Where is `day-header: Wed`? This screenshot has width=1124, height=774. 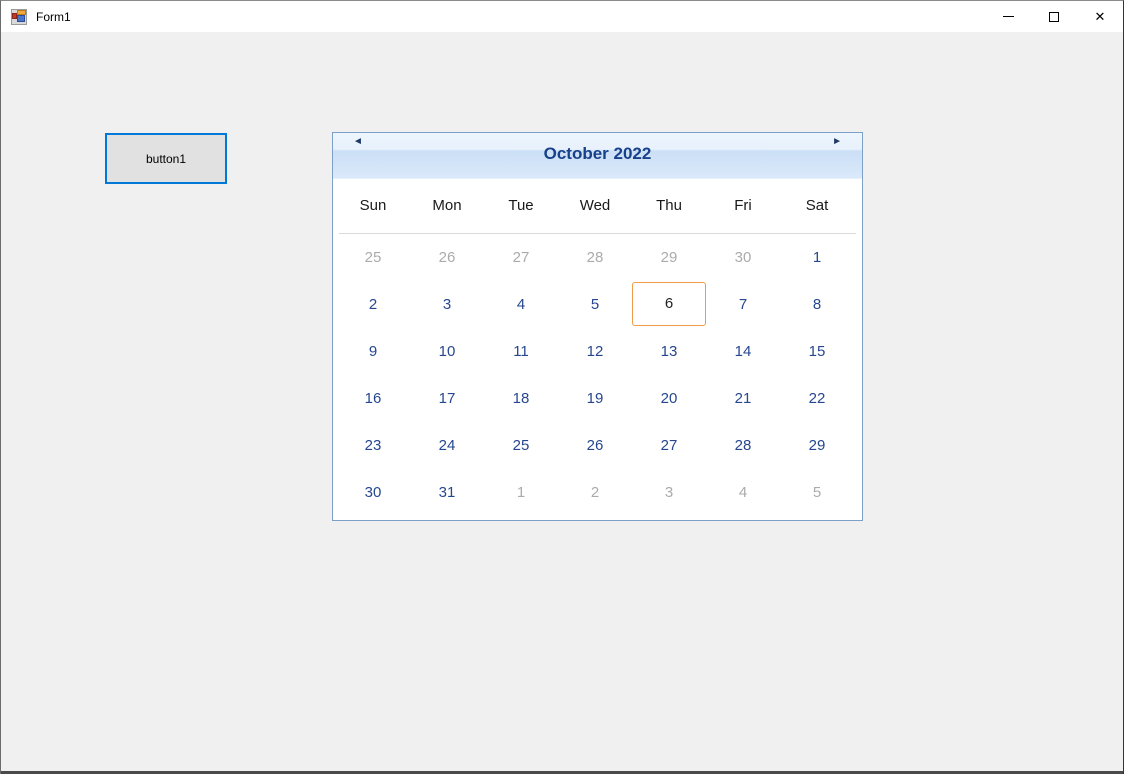
day-header: Wed is located at coordinates (595, 205).